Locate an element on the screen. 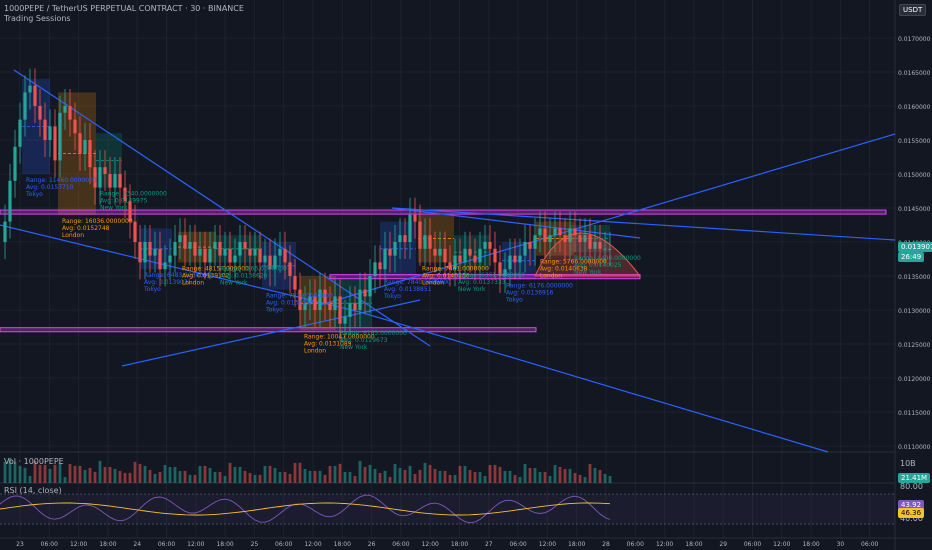 The width and height of the screenshot is (932, 550). price-tick-label: 0.0135000 is located at coordinates (914, 277).